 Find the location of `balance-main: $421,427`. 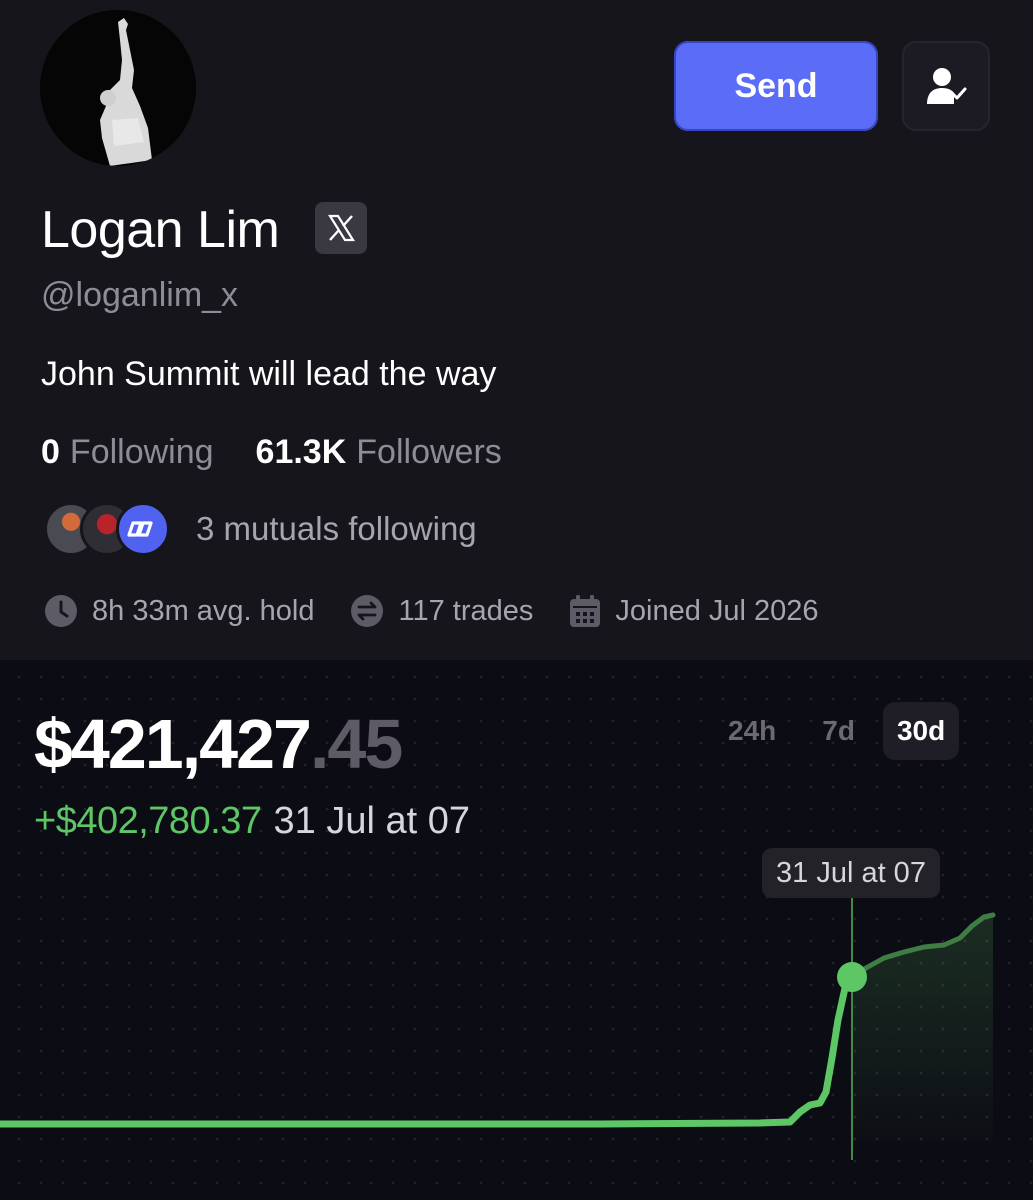

balance-main: $421,427 is located at coordinates (173, 744).